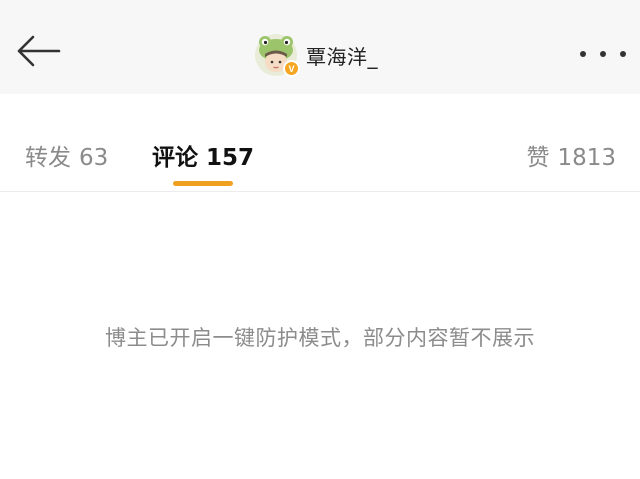 Image resolution: width=640 pixels, height=479 pixels. What do you see at coordinates (230, 158) in the screenshot?
I see `tab-count: 157` at bounding box center [230, 158].